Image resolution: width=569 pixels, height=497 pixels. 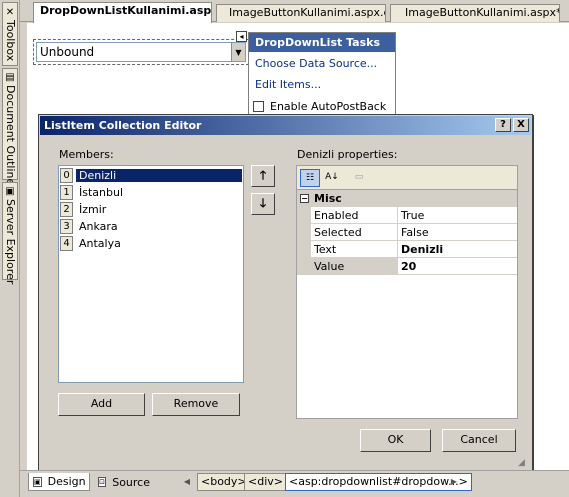 I want to click on tab-label: ImageButtonKullanimi.aspx*, so click(x=482, y=12).